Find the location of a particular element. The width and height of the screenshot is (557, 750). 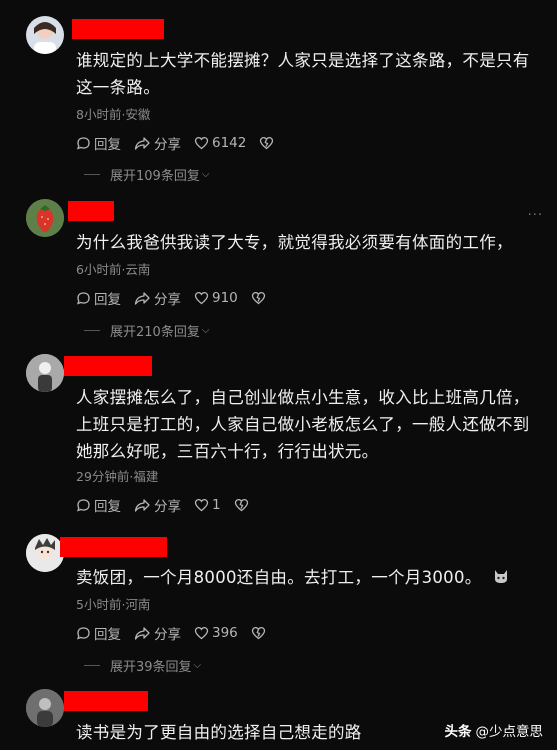

like-count: 910 is located at coordinates (225, 298).